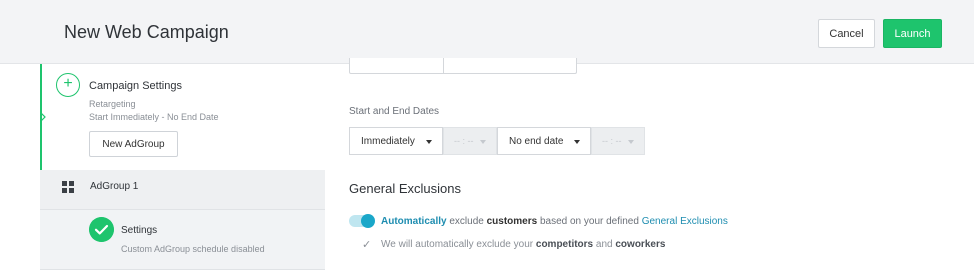 The image size is (974, 270). Describe the element at coordinates (43, 117) in the screenshot. I see `active-notch-icon` at that location.